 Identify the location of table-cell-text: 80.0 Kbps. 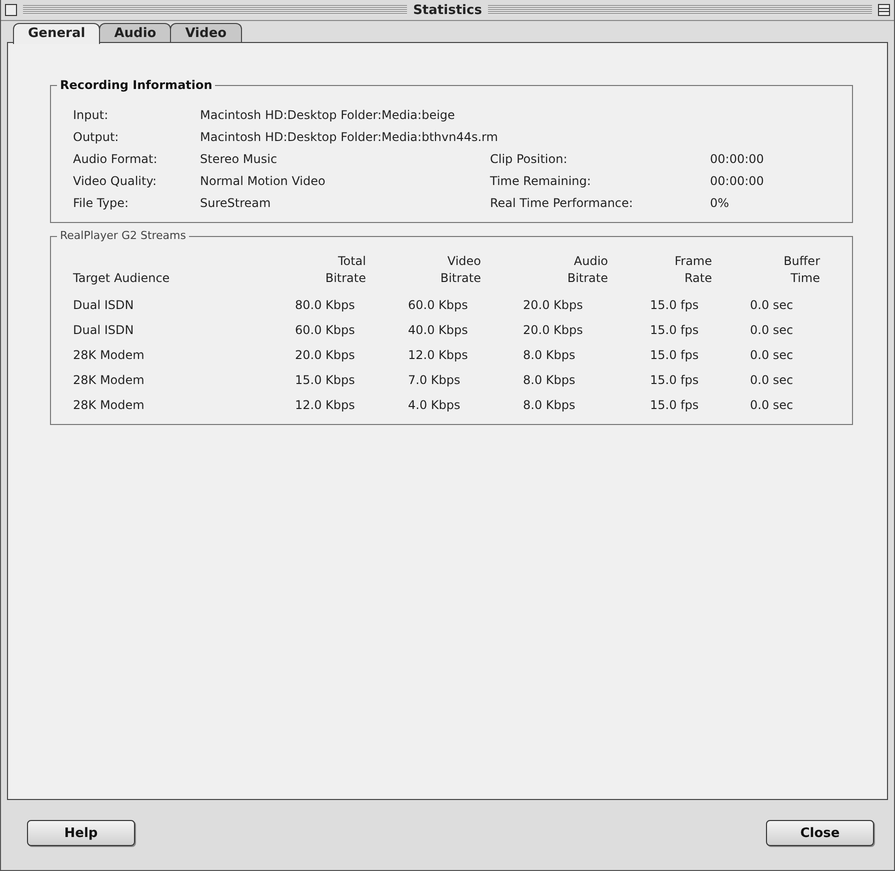
(325, 305).